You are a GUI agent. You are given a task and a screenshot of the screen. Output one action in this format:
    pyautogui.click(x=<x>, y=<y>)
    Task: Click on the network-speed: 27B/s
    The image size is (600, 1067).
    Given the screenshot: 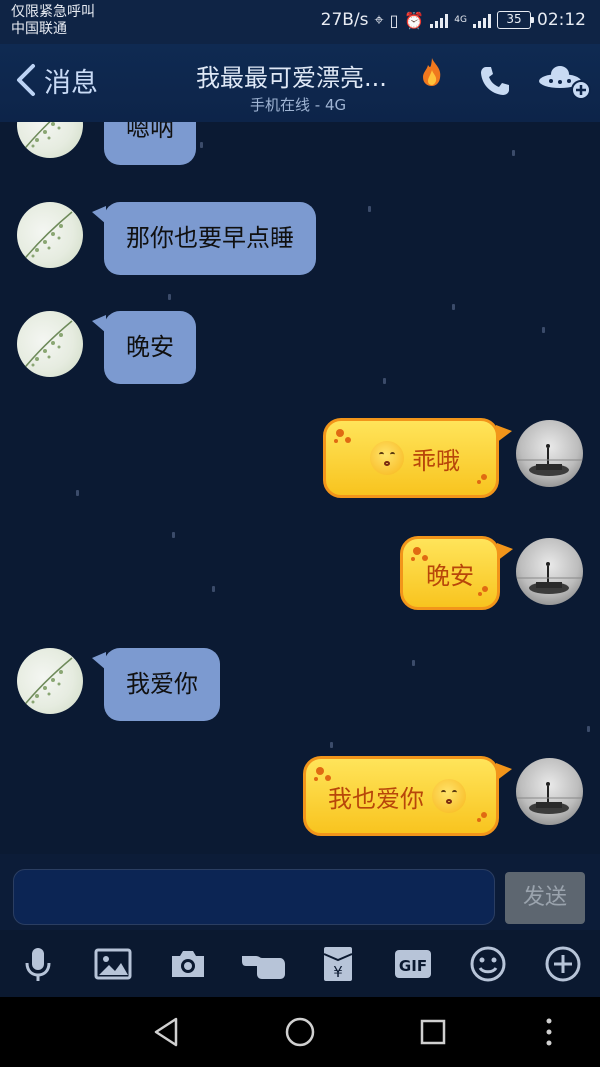 What is the action you would take?
    pyautogui.click(x=344, y=20)
    